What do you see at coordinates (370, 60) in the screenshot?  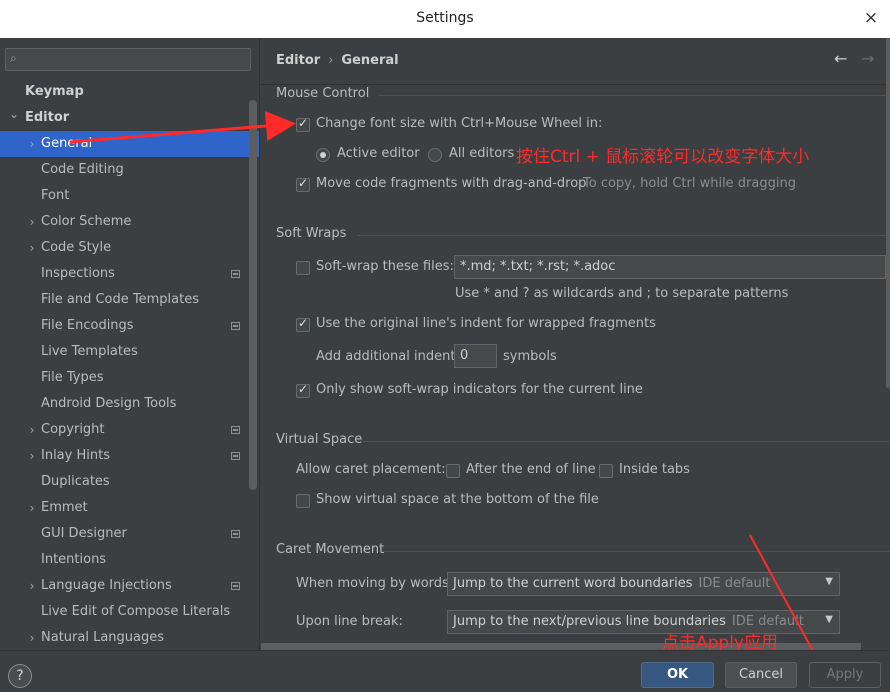 I see `breadcrumb-general: General` at bounding box center [370, 60].